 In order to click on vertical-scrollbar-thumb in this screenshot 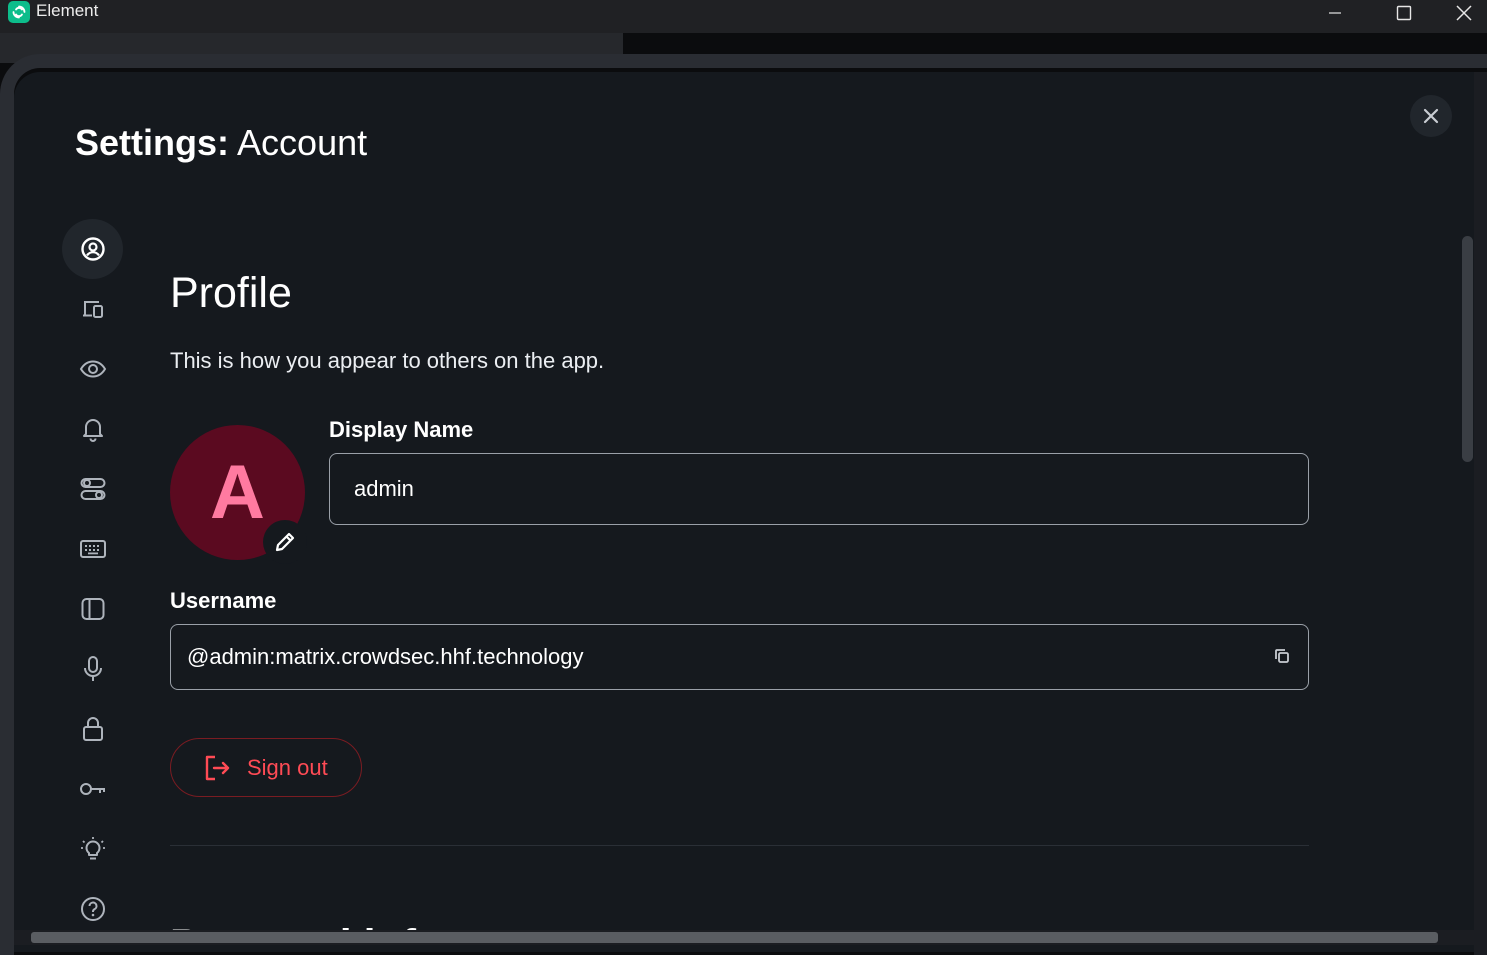, I will do `click(1467, 349)`.